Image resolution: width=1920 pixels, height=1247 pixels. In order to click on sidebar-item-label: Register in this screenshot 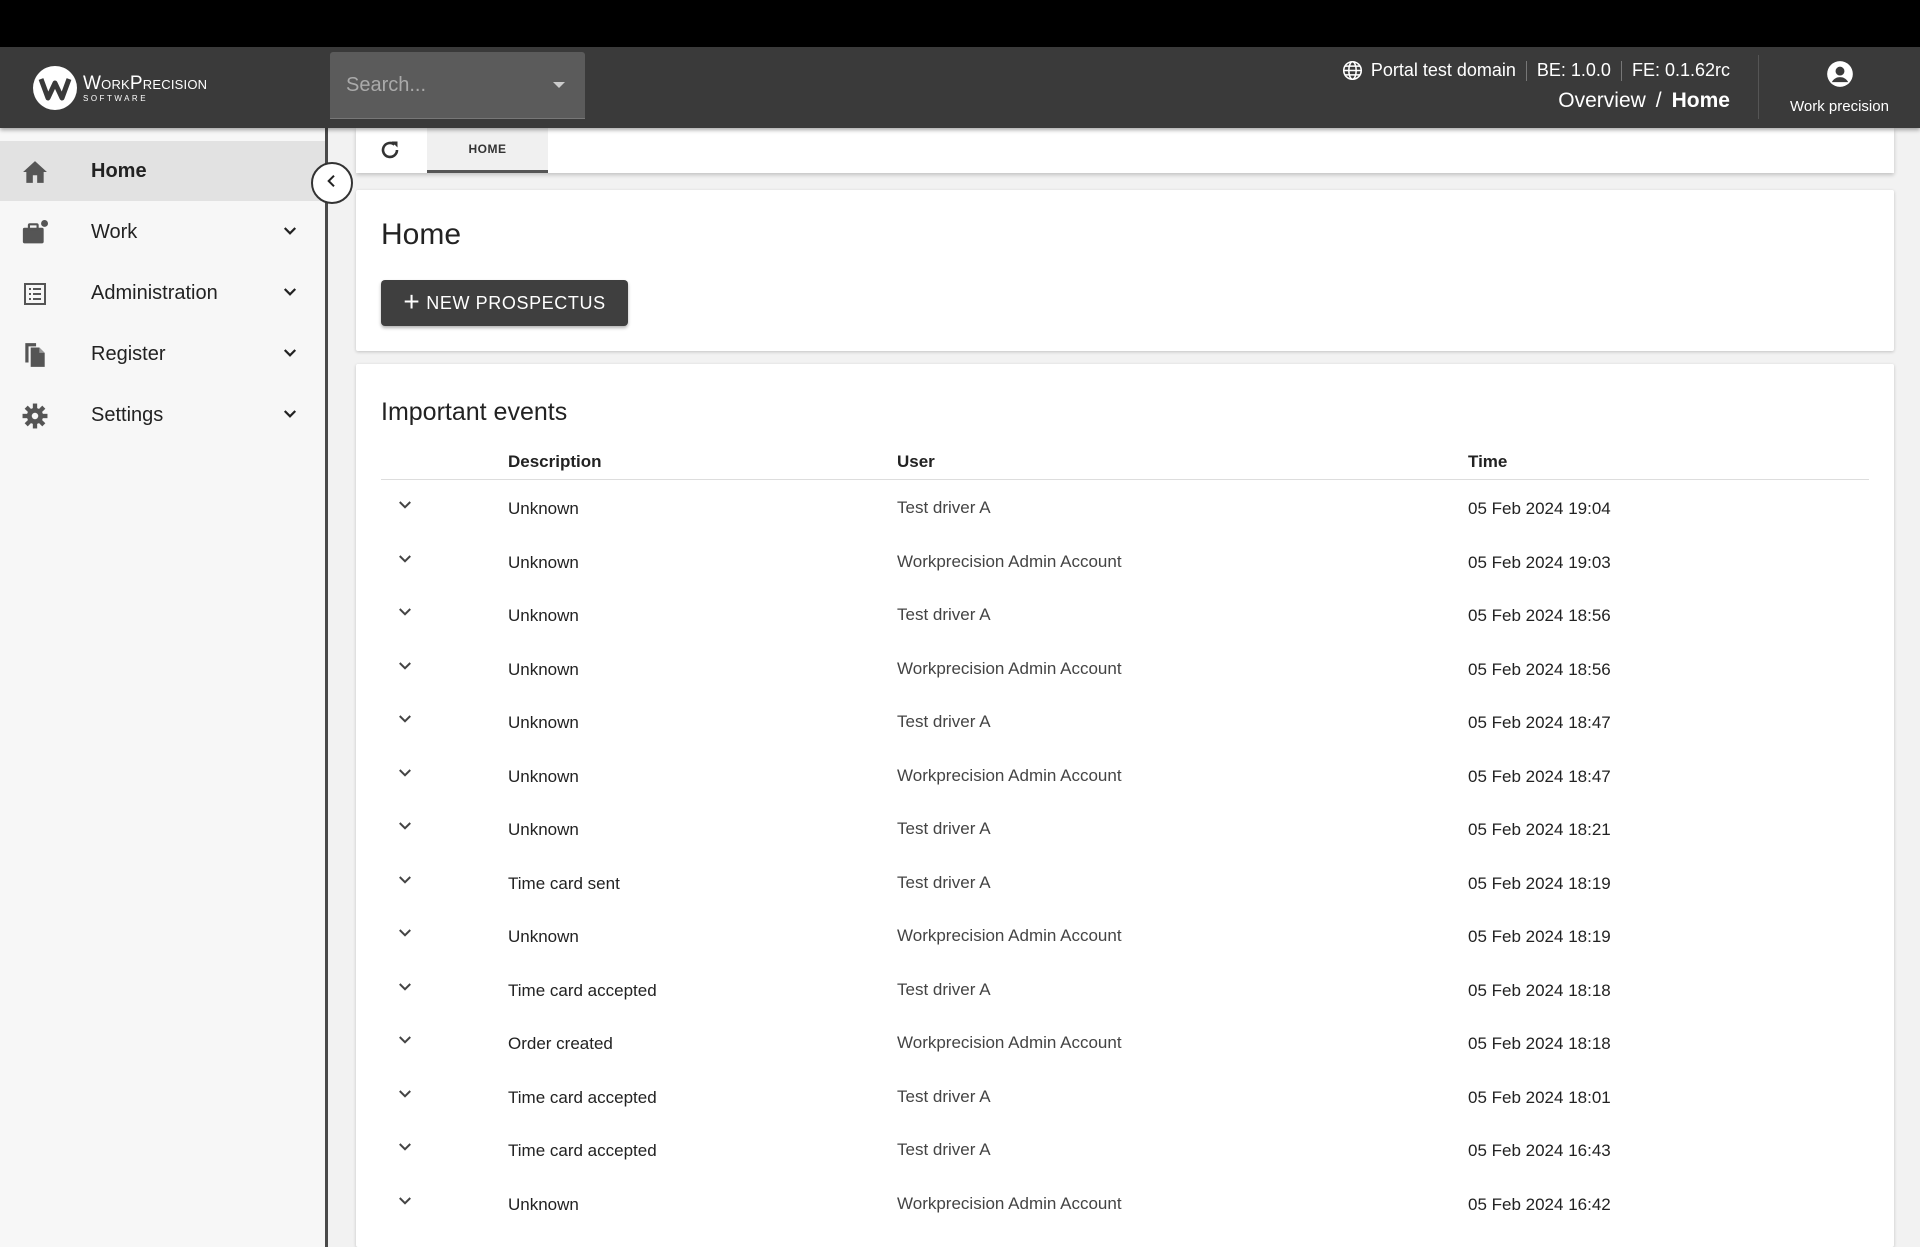, I will do `click(128, 353)`.